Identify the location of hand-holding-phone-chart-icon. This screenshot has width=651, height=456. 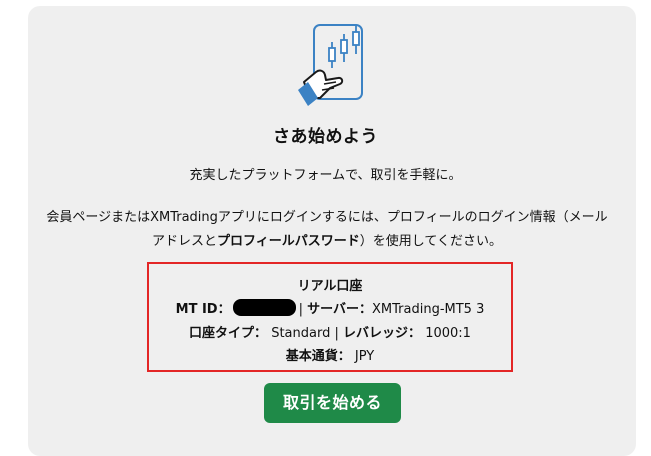
(330, 65).